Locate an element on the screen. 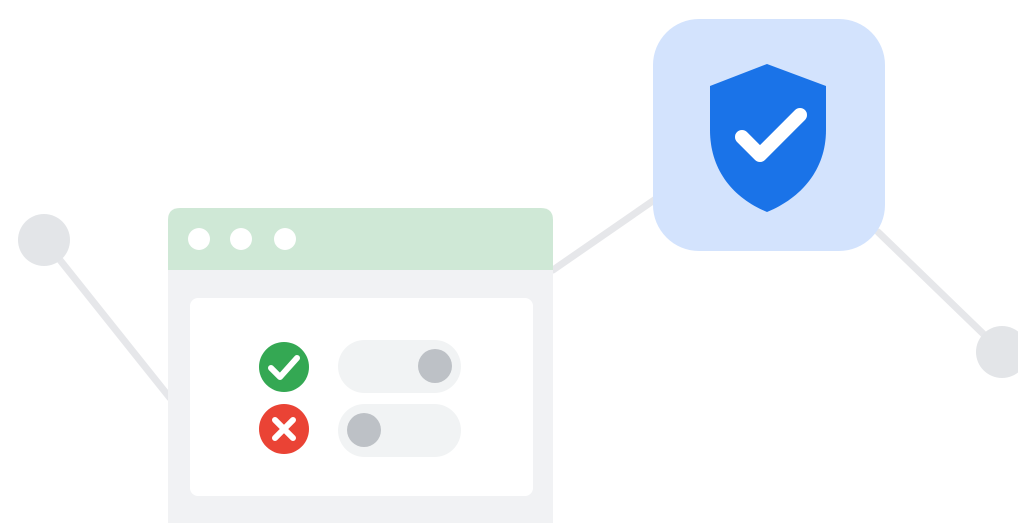  window-titlebar is located at coordinates (360, 239).